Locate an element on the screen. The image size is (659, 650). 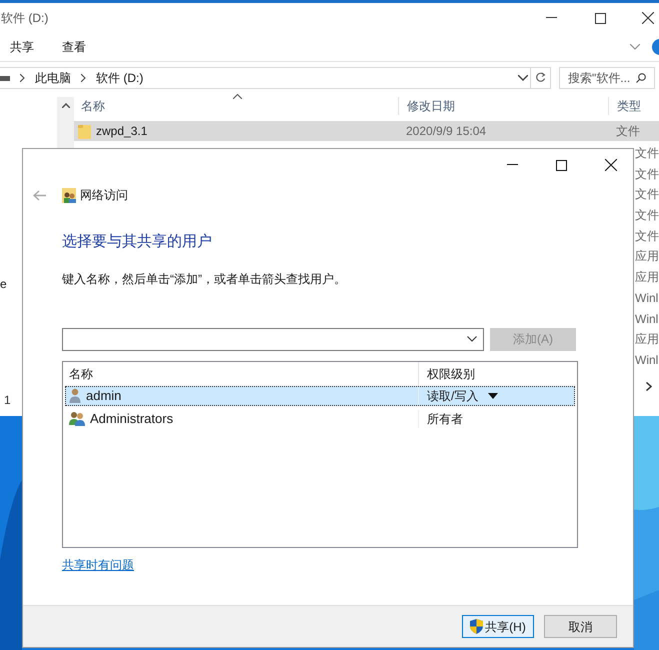
ribbon-tab: 共享 is located at coordinates (22, 47).